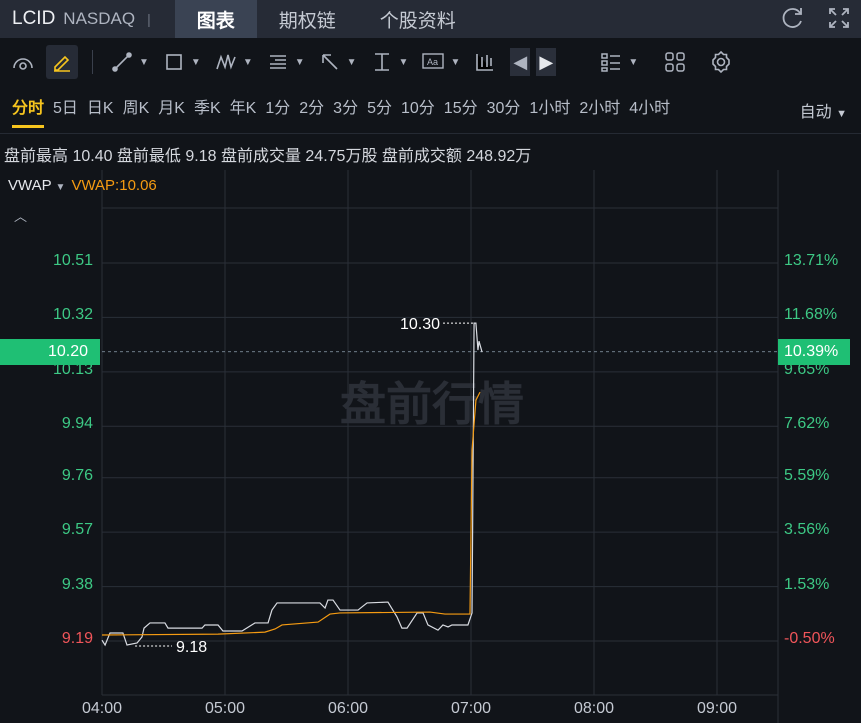  I want to click on indicator-name: VWAP, so click(30, 185).